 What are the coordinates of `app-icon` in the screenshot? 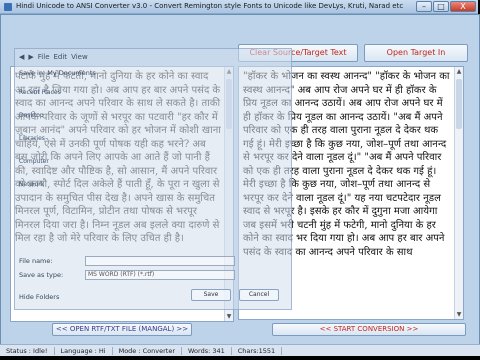 It's located at (8, 7).